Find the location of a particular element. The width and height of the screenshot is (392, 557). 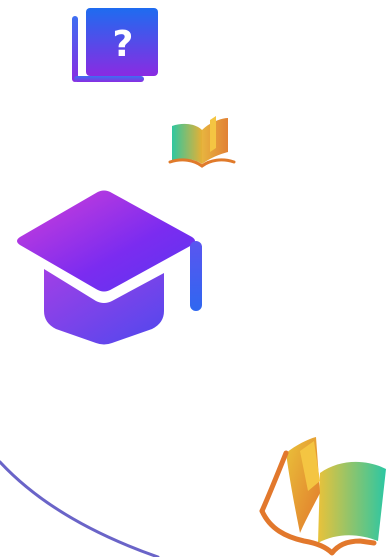

cap-tassel is located at coordinates (196, 276).